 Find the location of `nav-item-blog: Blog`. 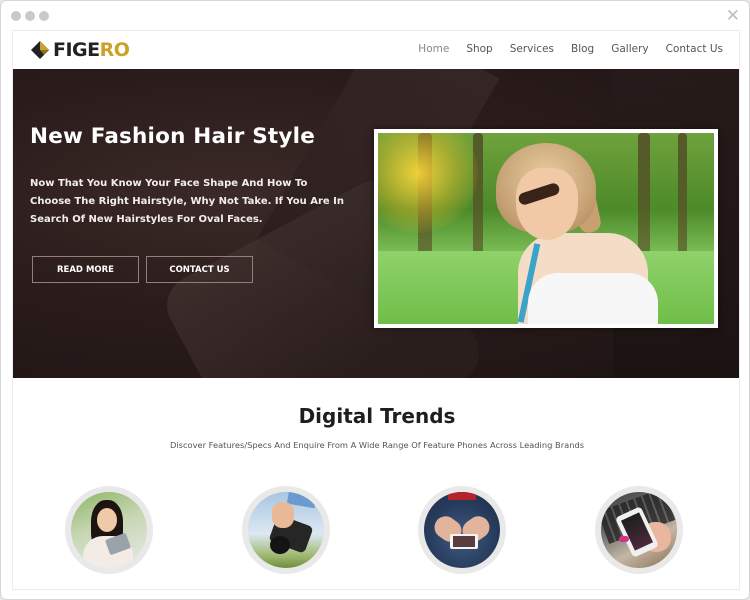

nav-item-blog: Blog is located at coordinates (582, 49).